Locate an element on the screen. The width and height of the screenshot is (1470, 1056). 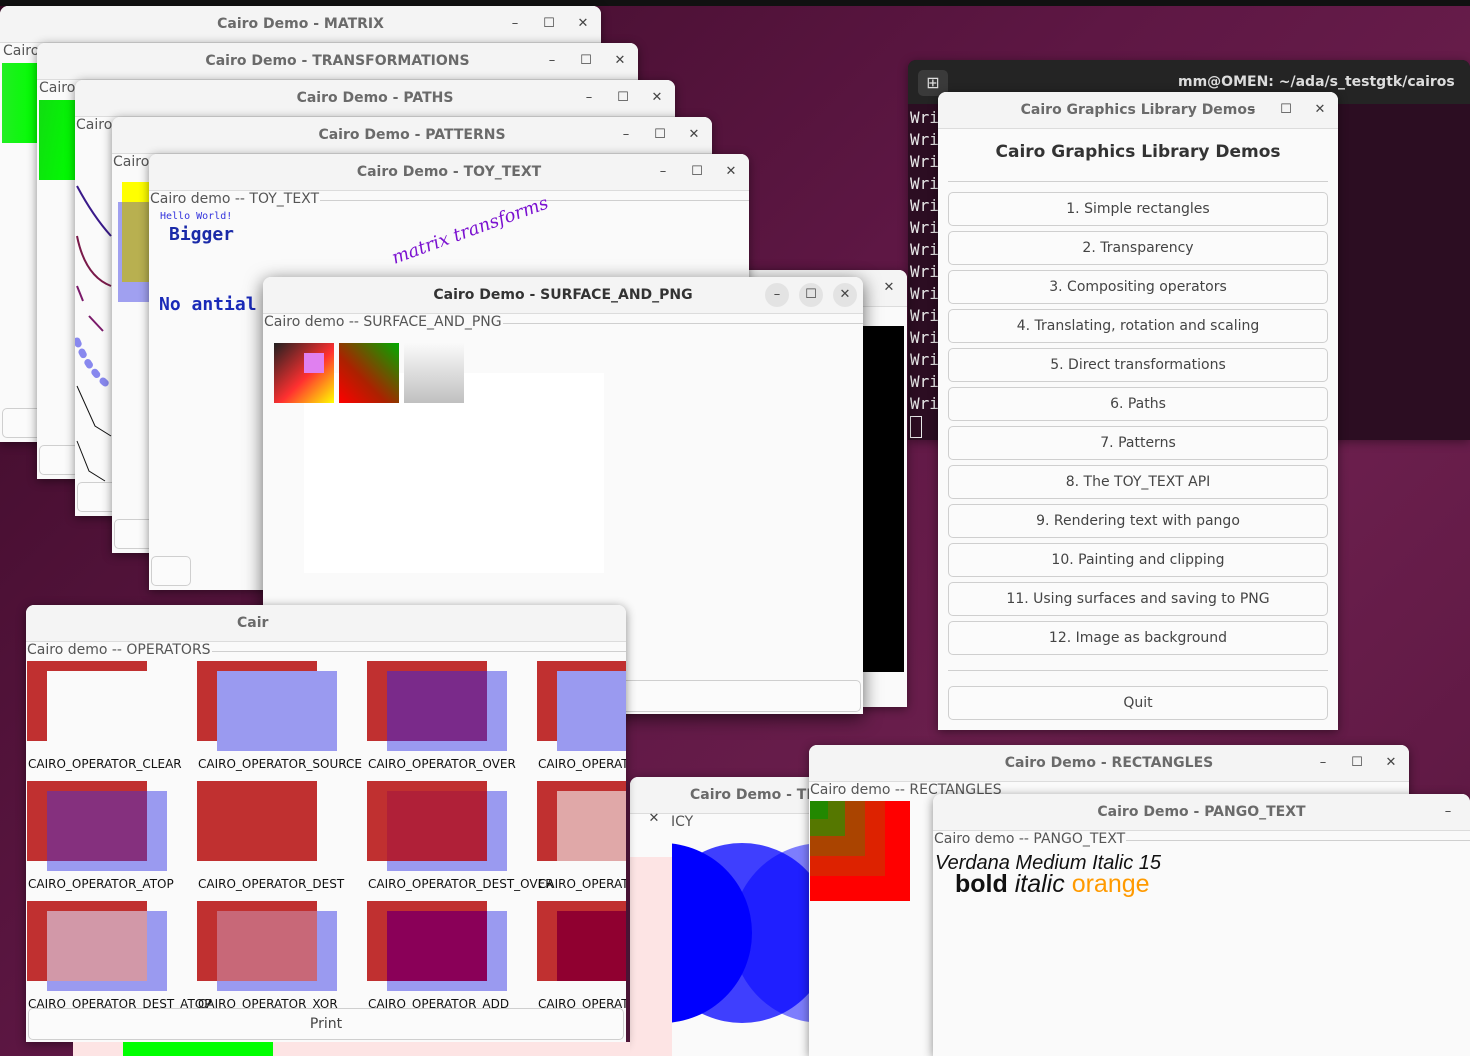
operator-label: CAIRO_OPERATOR_DEST is located at coordinates (271, 884).